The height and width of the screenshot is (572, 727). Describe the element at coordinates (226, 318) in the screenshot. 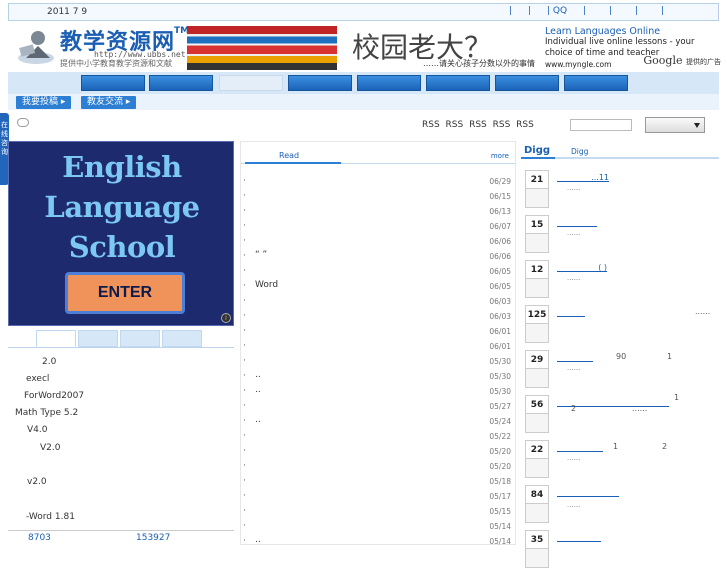

I see `info-icon: i` at that location.